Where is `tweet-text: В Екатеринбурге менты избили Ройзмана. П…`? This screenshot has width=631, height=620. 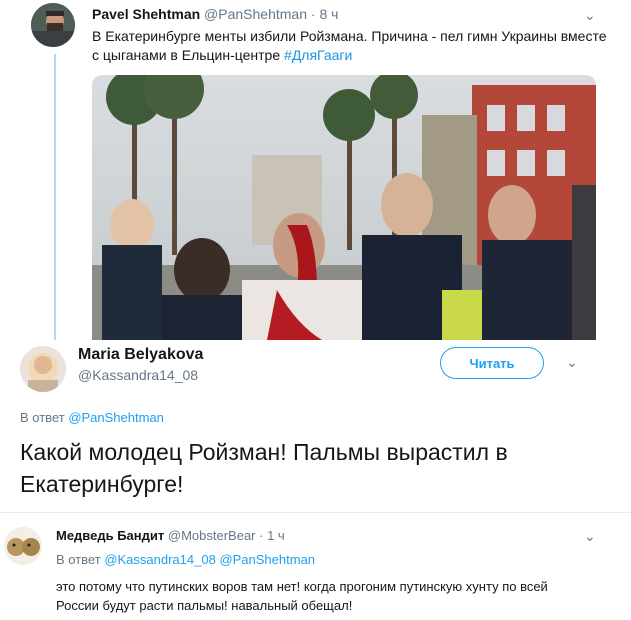
tweet-text: В Екатеринбурге менты избили Ройзмана. П… is located at coordinates (352, 46).